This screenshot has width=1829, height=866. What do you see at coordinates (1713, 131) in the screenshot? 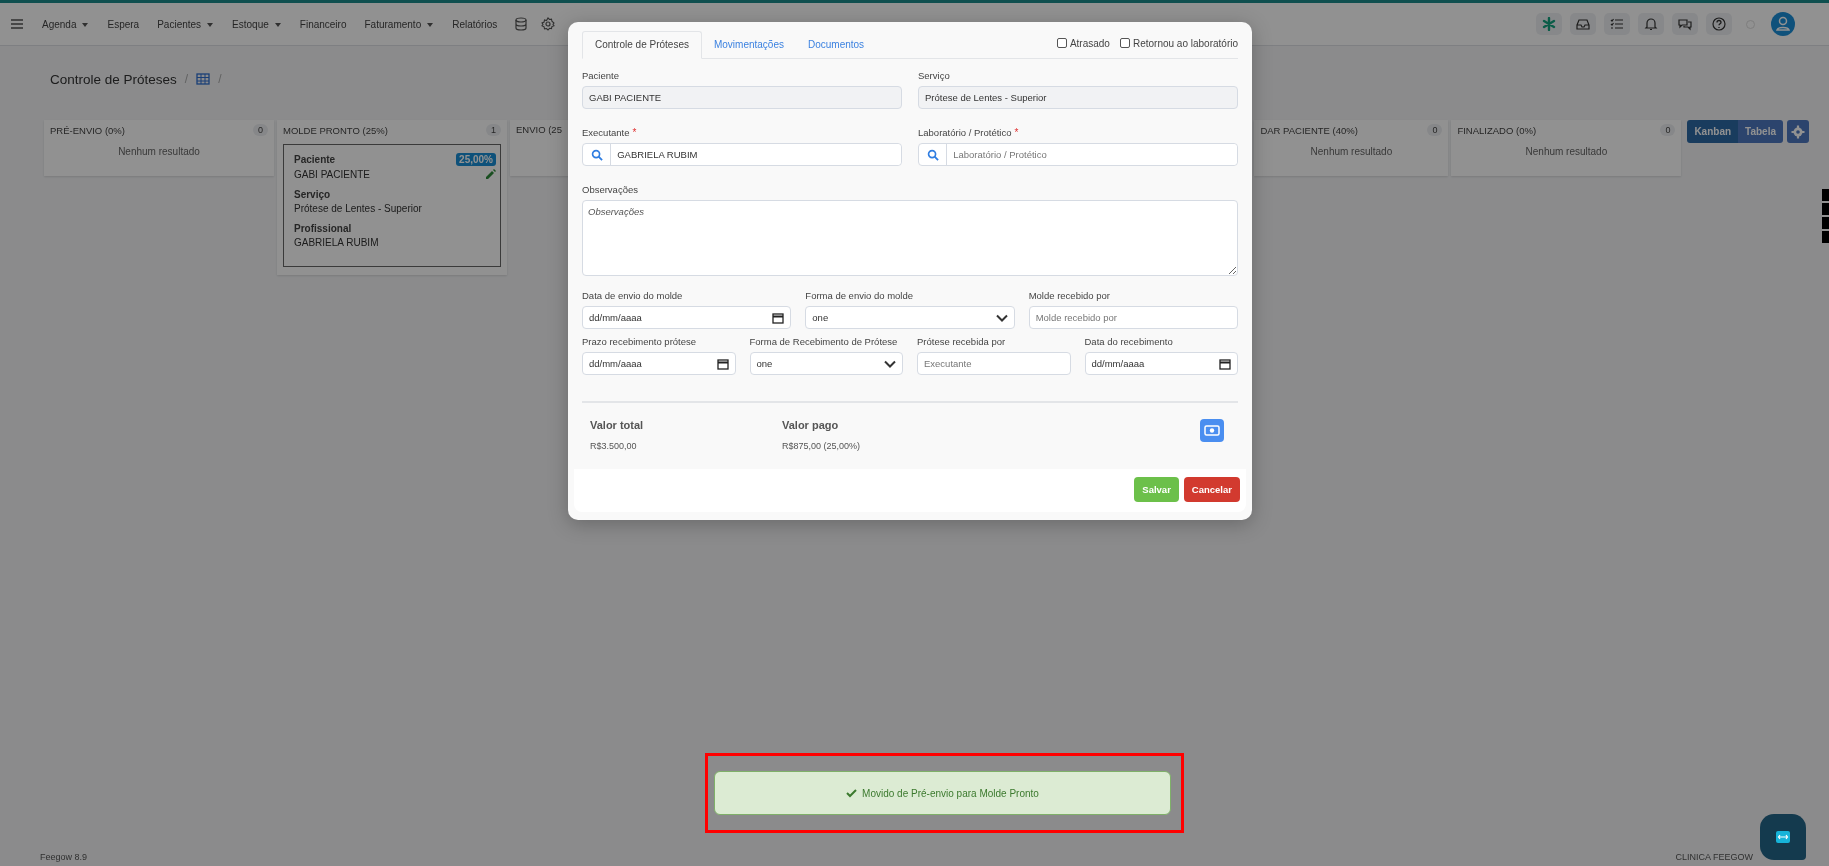
I see `view-toggle-button: Kanban` at bounding box center [1713, 131].